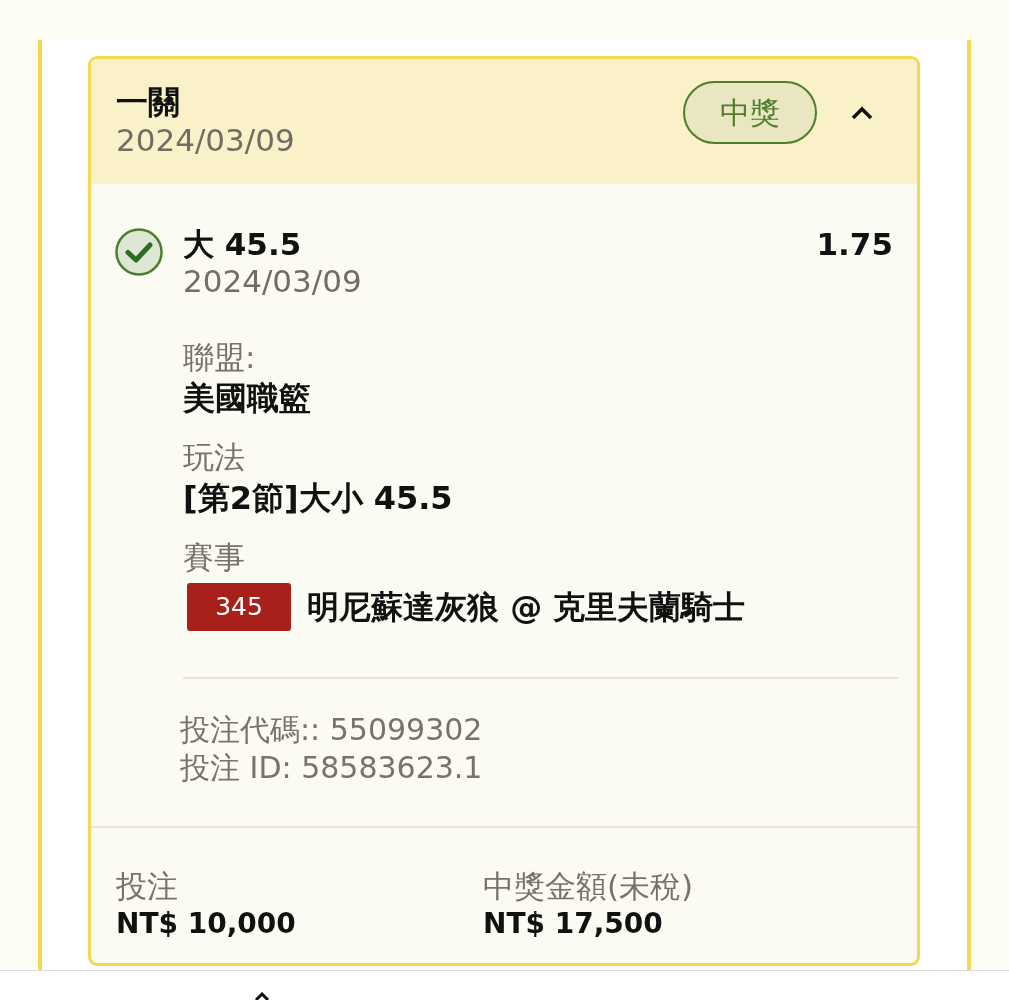  I want to click on bet-reference: 投注 ID: 58583623.1, so click(332, 768).